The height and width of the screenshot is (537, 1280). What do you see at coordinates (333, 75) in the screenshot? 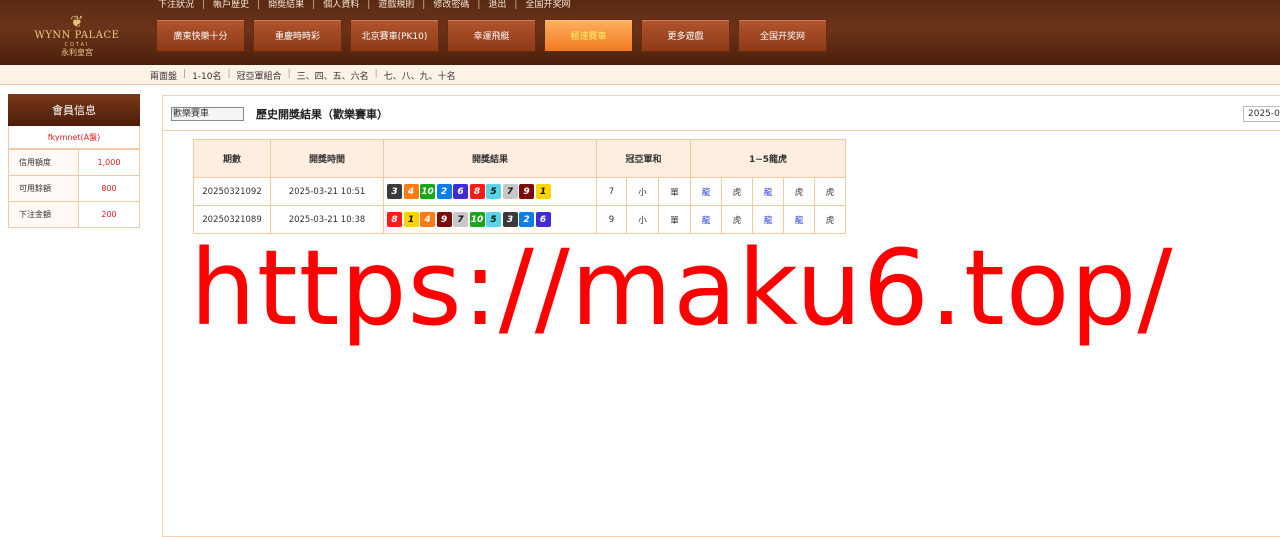
I see `sub-nav-item: 三、四、五、六名` at bounding box center [333, 75].